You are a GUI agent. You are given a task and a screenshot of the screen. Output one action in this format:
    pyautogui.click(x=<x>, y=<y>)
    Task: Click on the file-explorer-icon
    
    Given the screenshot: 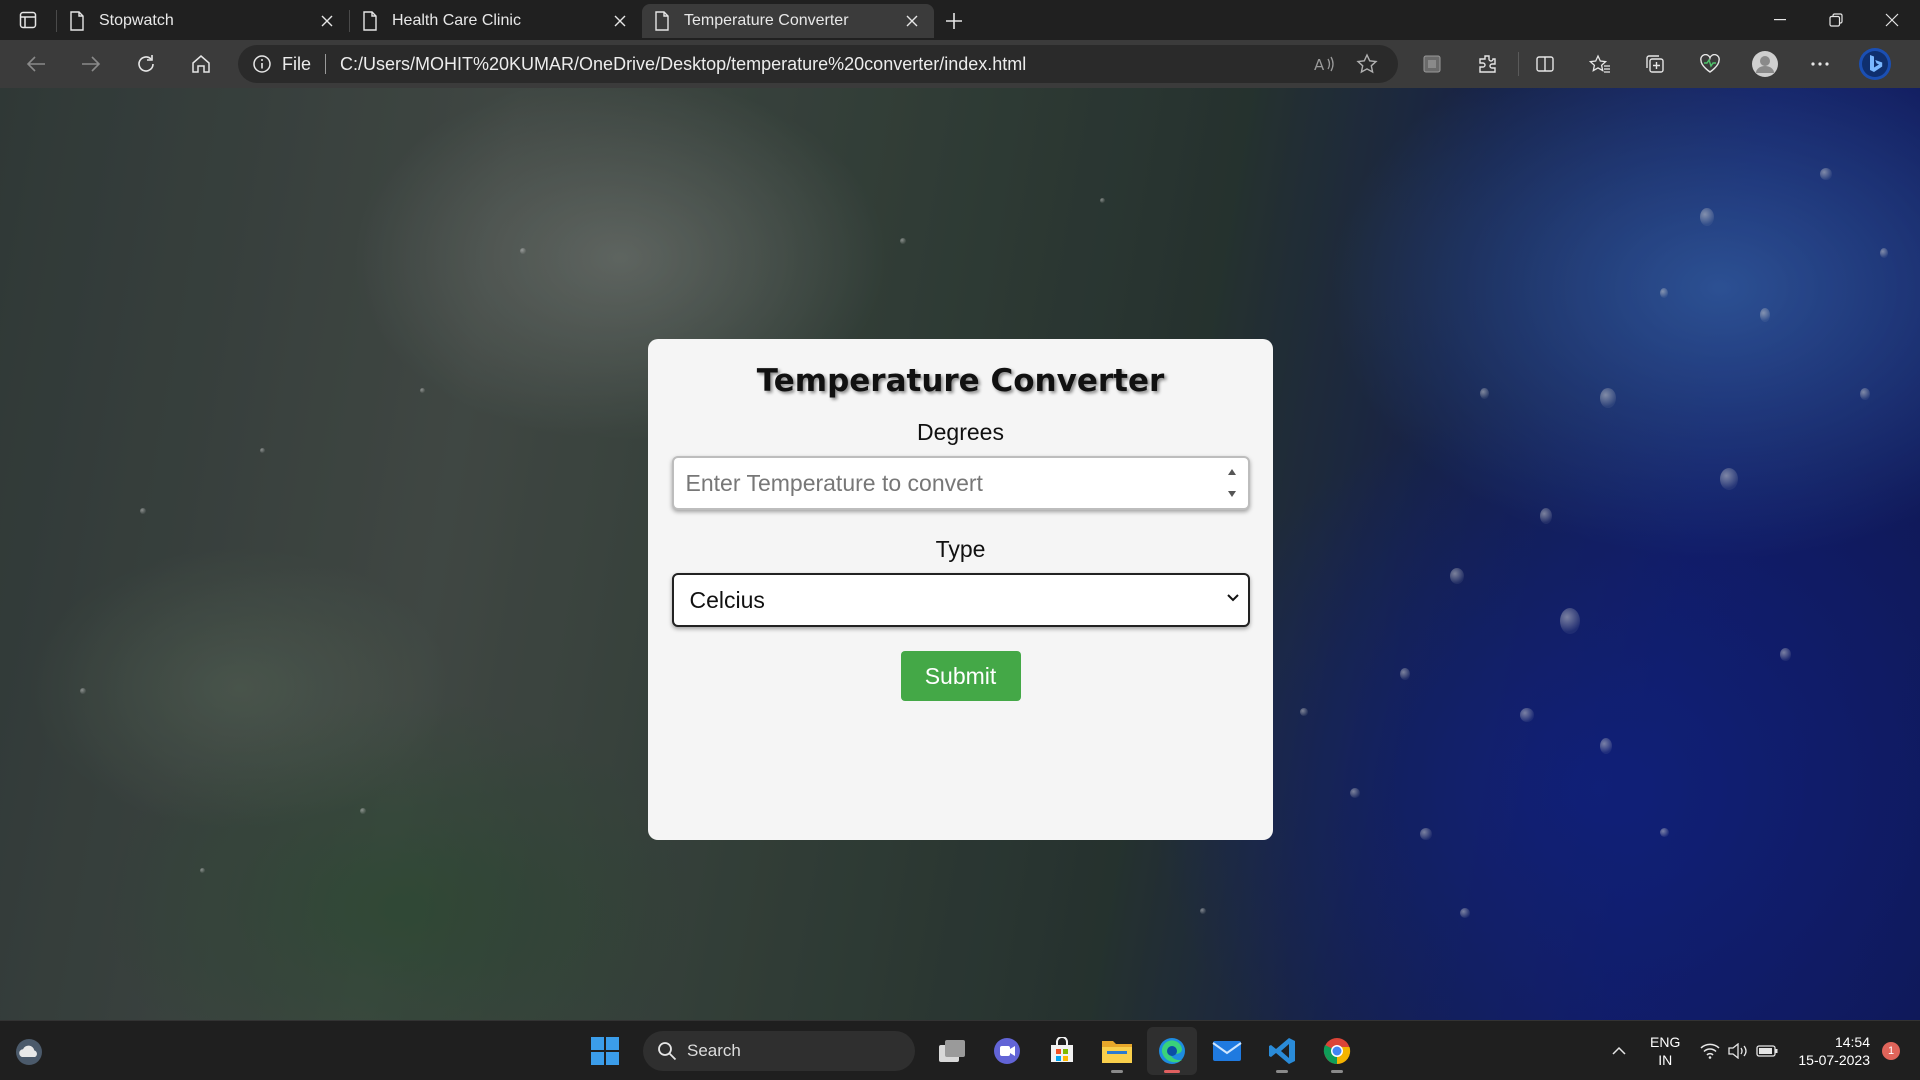 What is the action you would take?
    pyautogui.click(x=1117, y=1052)
    